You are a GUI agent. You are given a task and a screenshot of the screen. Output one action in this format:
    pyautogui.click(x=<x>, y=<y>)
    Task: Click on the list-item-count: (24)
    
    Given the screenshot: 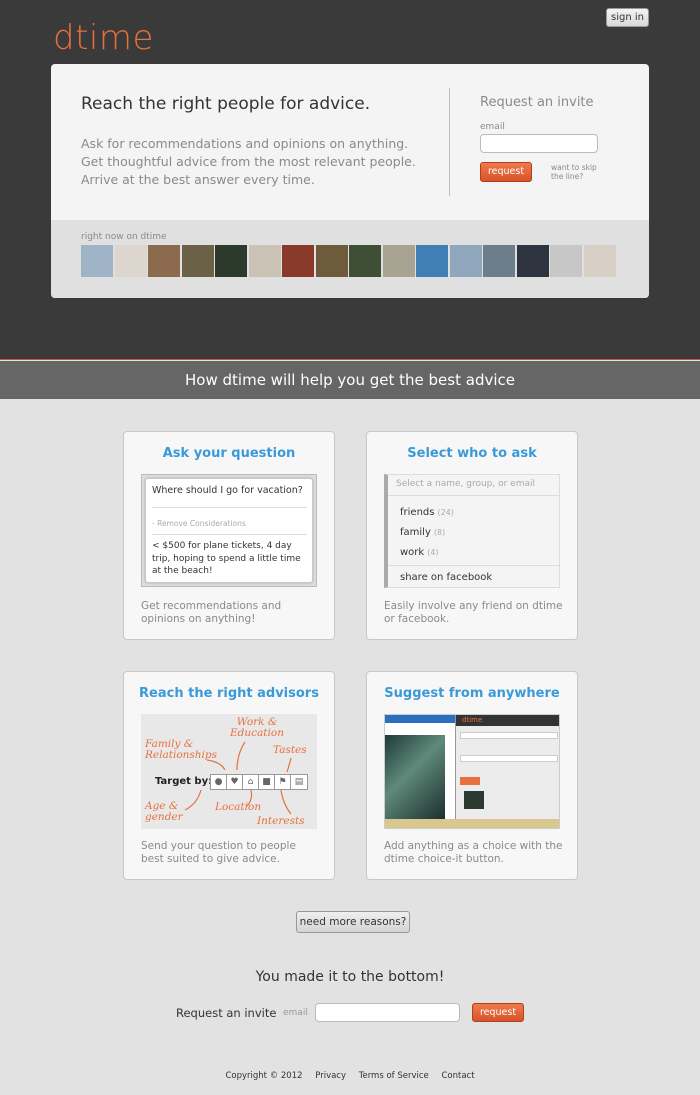 What is the action you would take?
    pyautogui.click(x=445, y=512)
    